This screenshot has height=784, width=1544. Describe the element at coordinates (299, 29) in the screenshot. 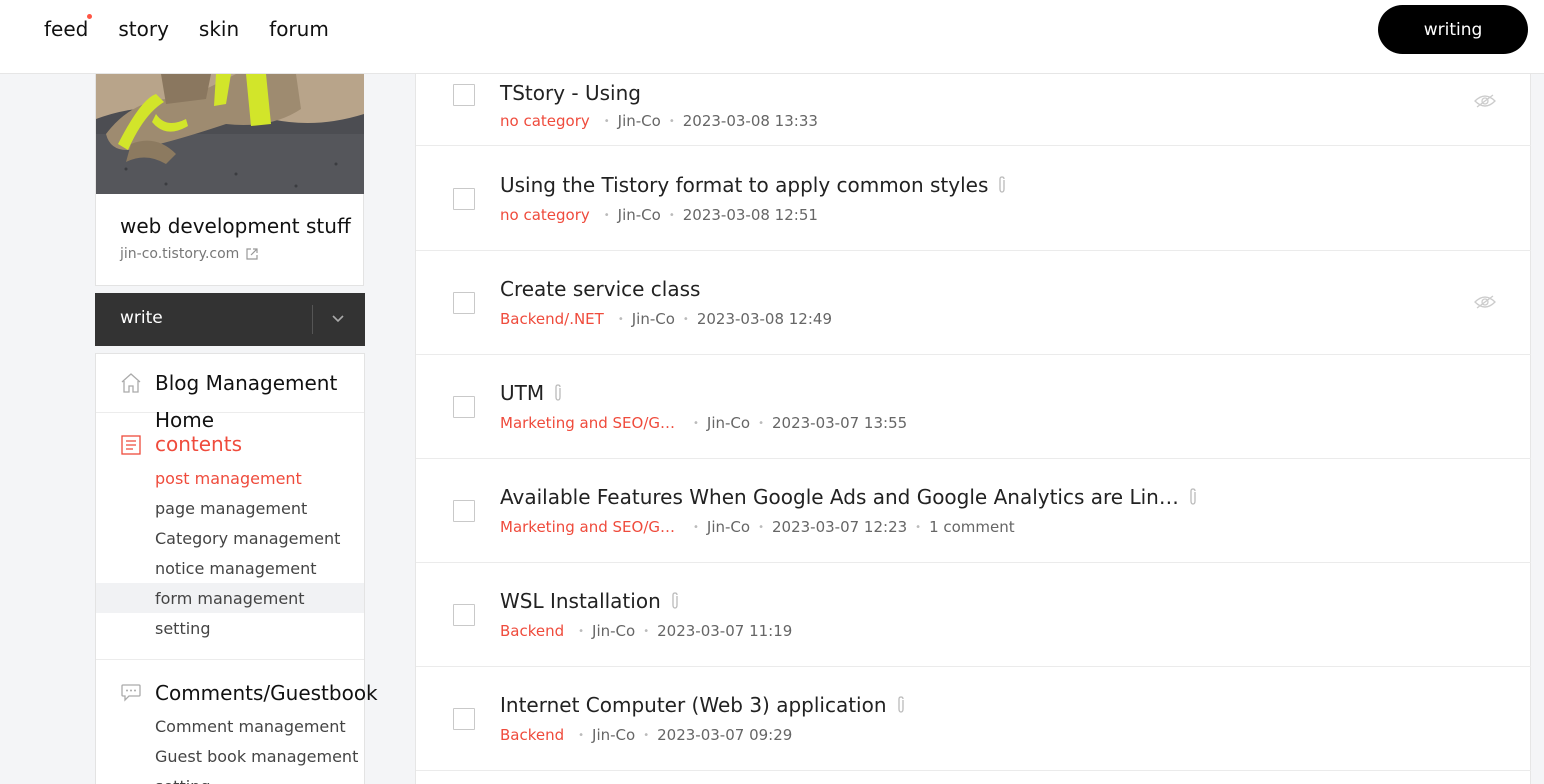

I see `nav-forum-link: forum` at that location.